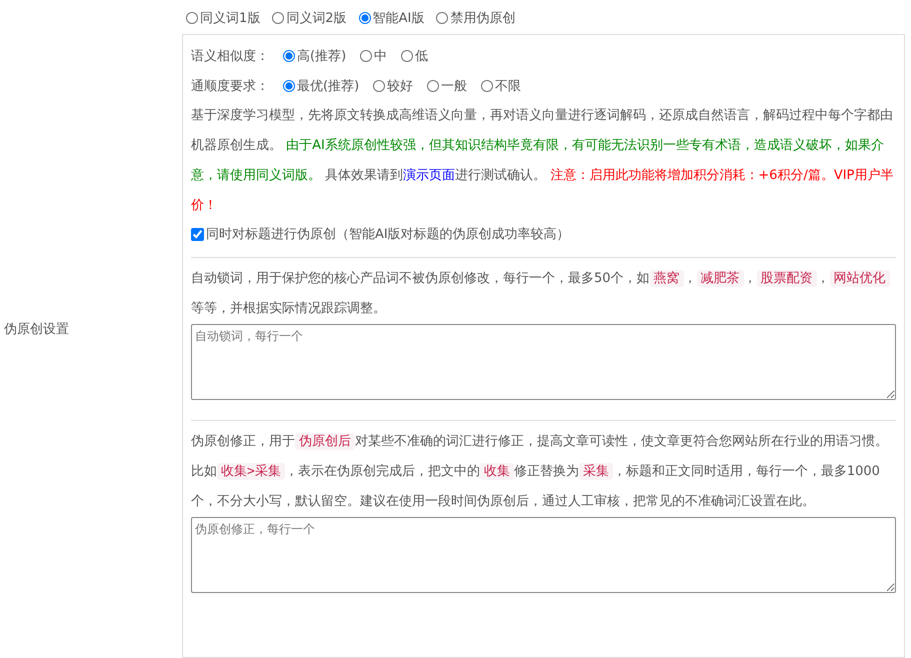  Describe the element at coordinates (230, 18) in the screenshot. I see `radio-label: 同义词1版` at that location.